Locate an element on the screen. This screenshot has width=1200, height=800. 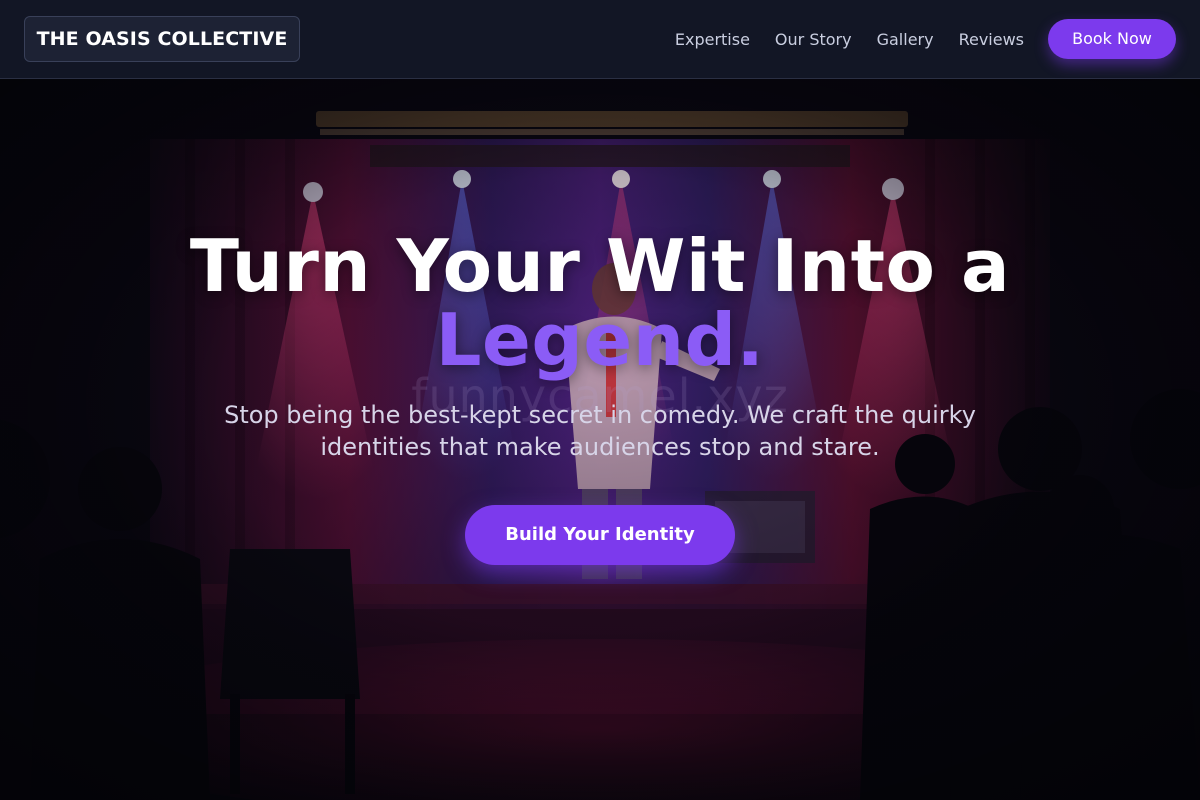
book-now-button: Book Now is located at coordinates (1112, 39).